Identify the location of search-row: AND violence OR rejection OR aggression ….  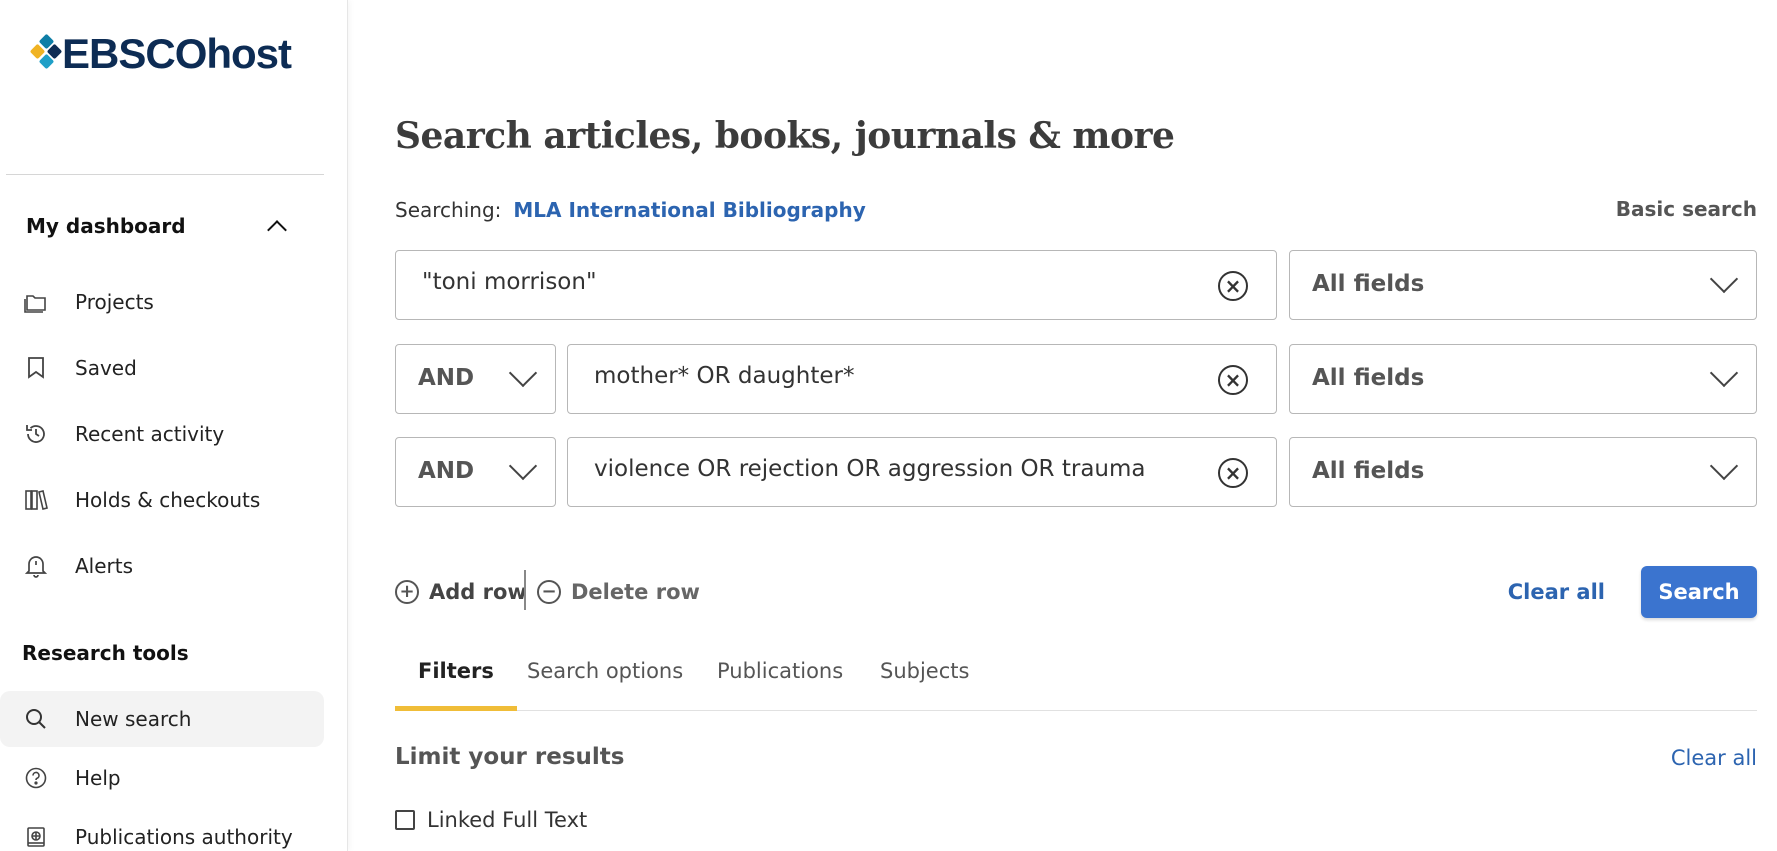
(1076, 472).